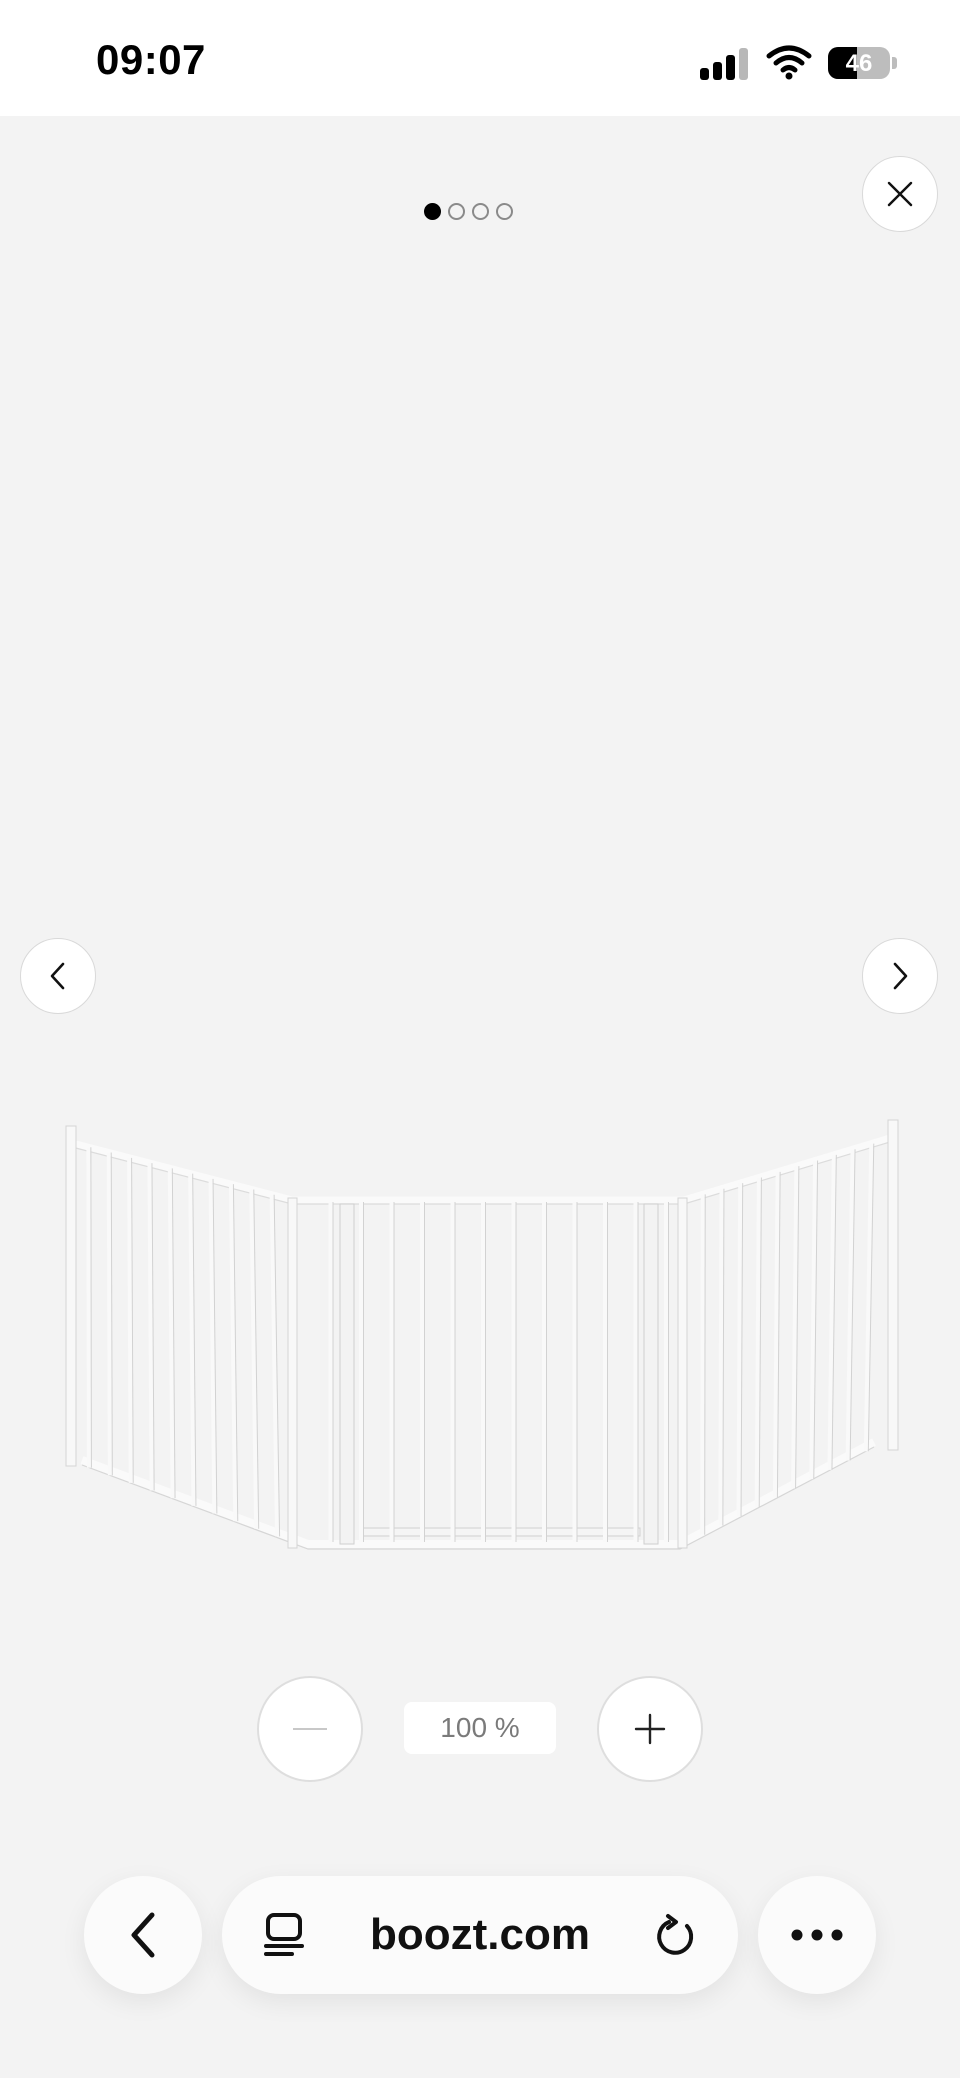  I want to click on cellular-signal-icon, so click(725, 64).